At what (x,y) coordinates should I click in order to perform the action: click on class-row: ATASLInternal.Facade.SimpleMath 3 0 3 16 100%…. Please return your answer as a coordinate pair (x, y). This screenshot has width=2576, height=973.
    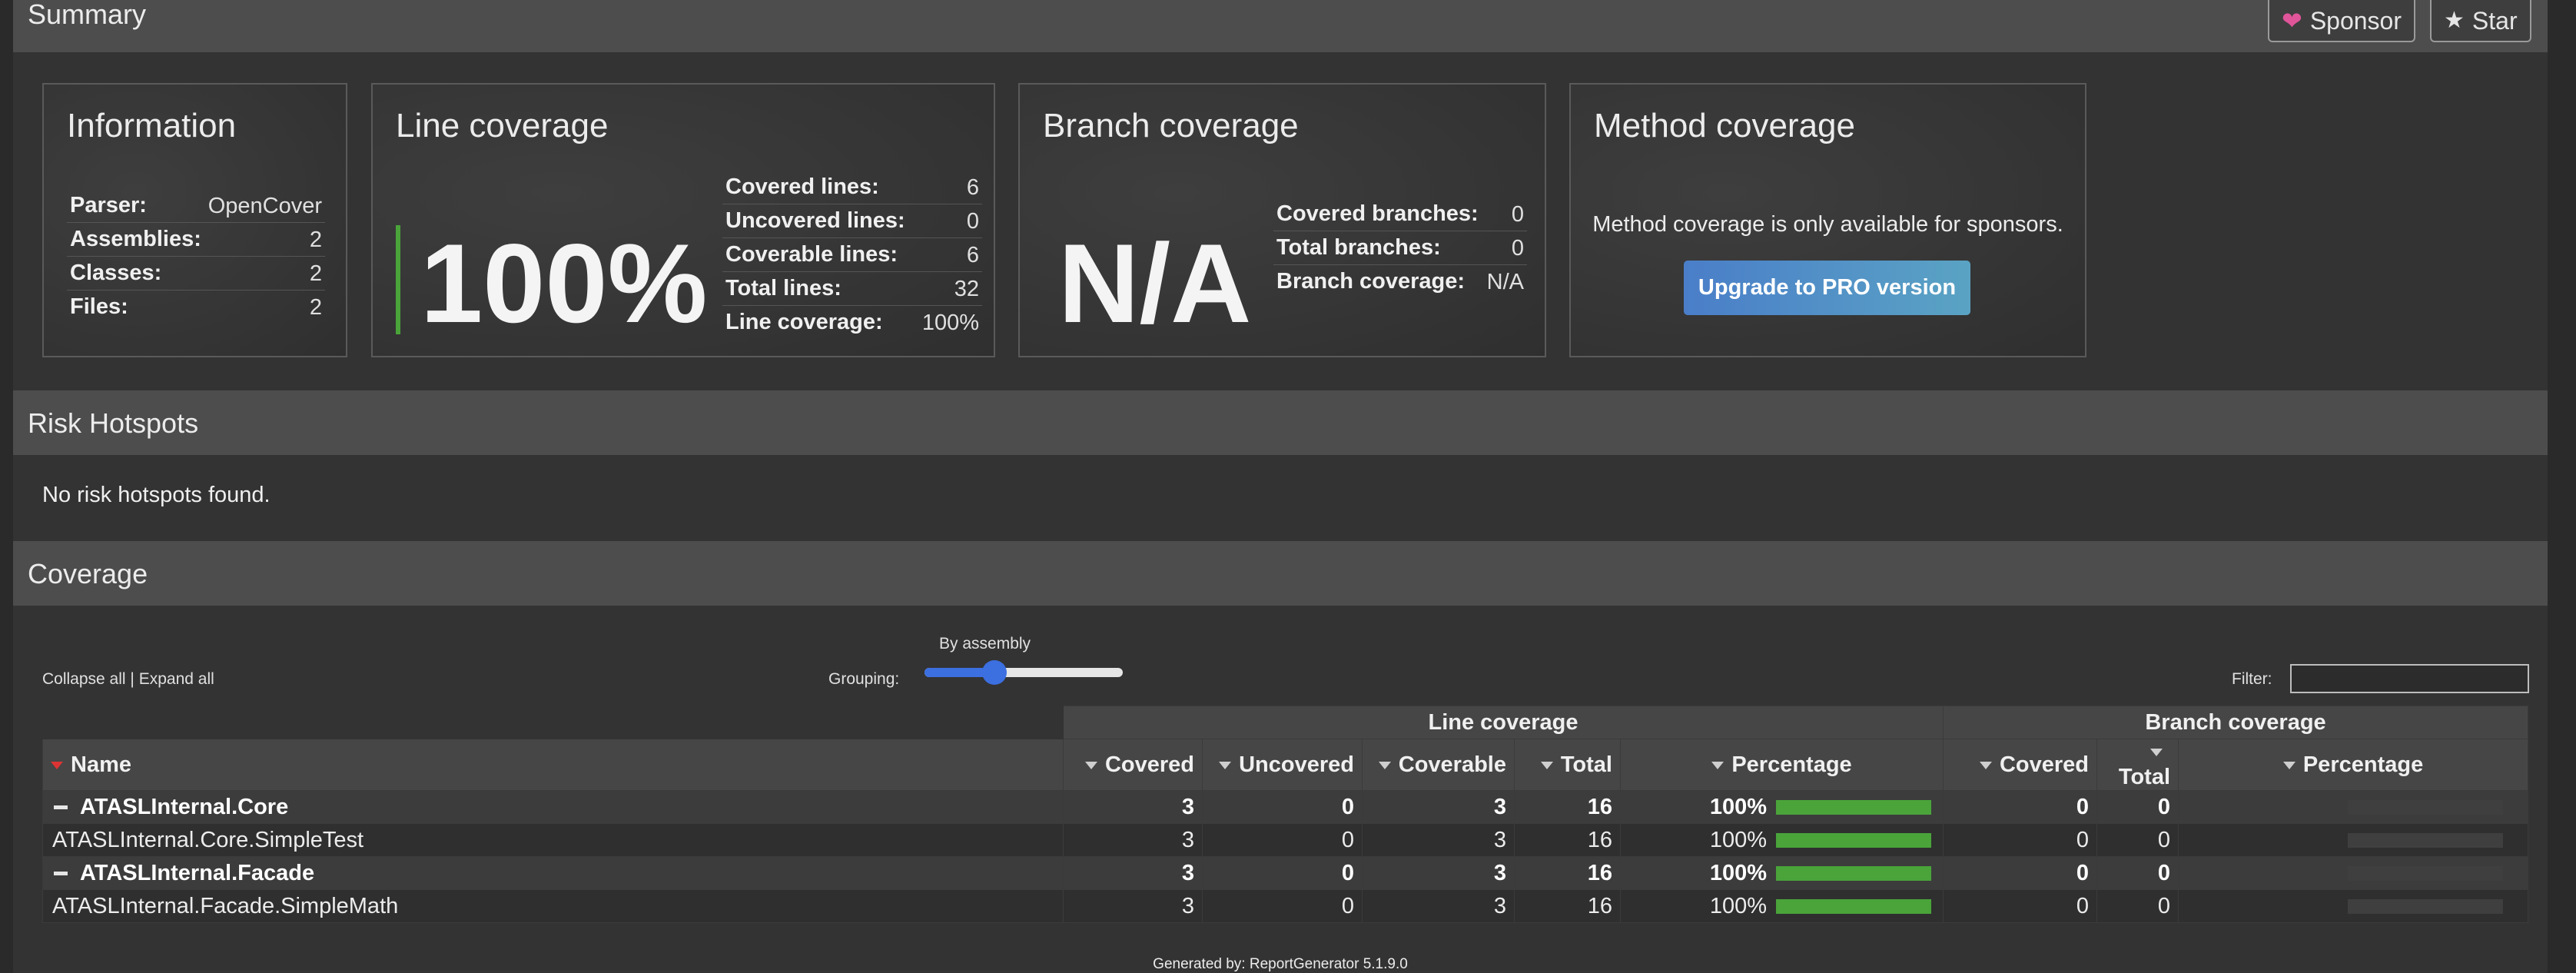
    Looking at the image, I should click on (1285, 906).